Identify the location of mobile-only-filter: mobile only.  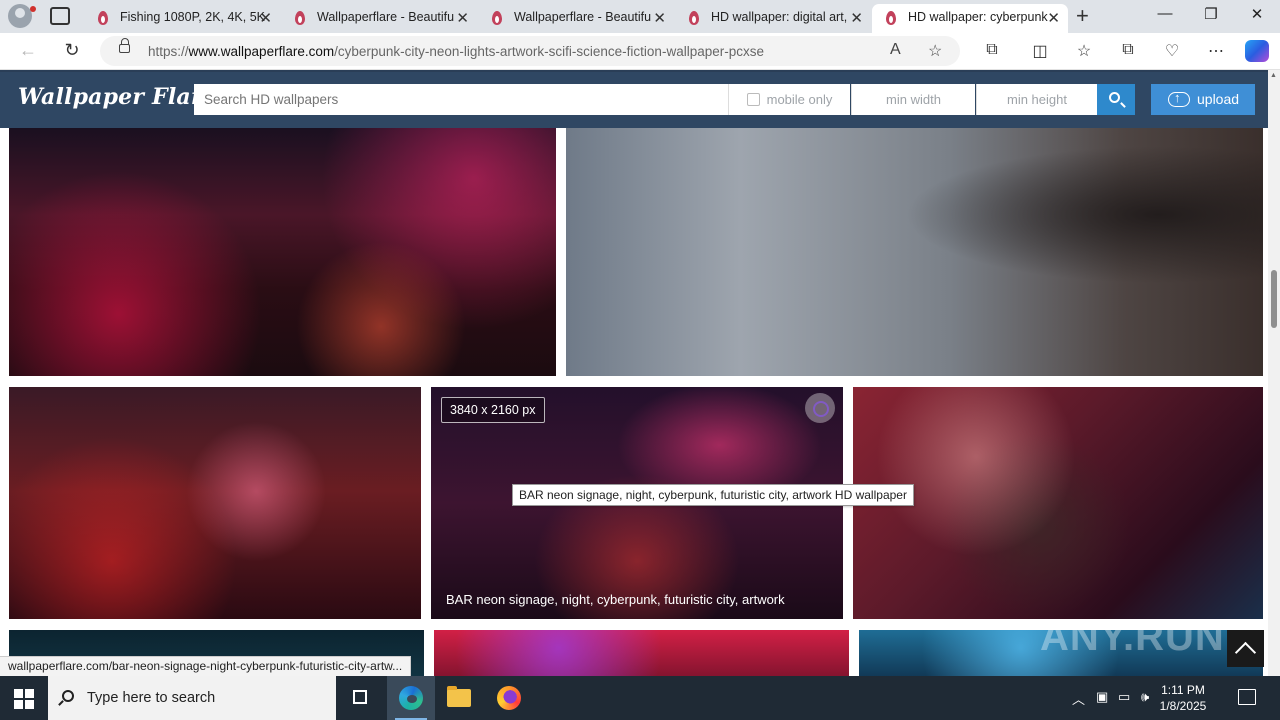
(789, 99).